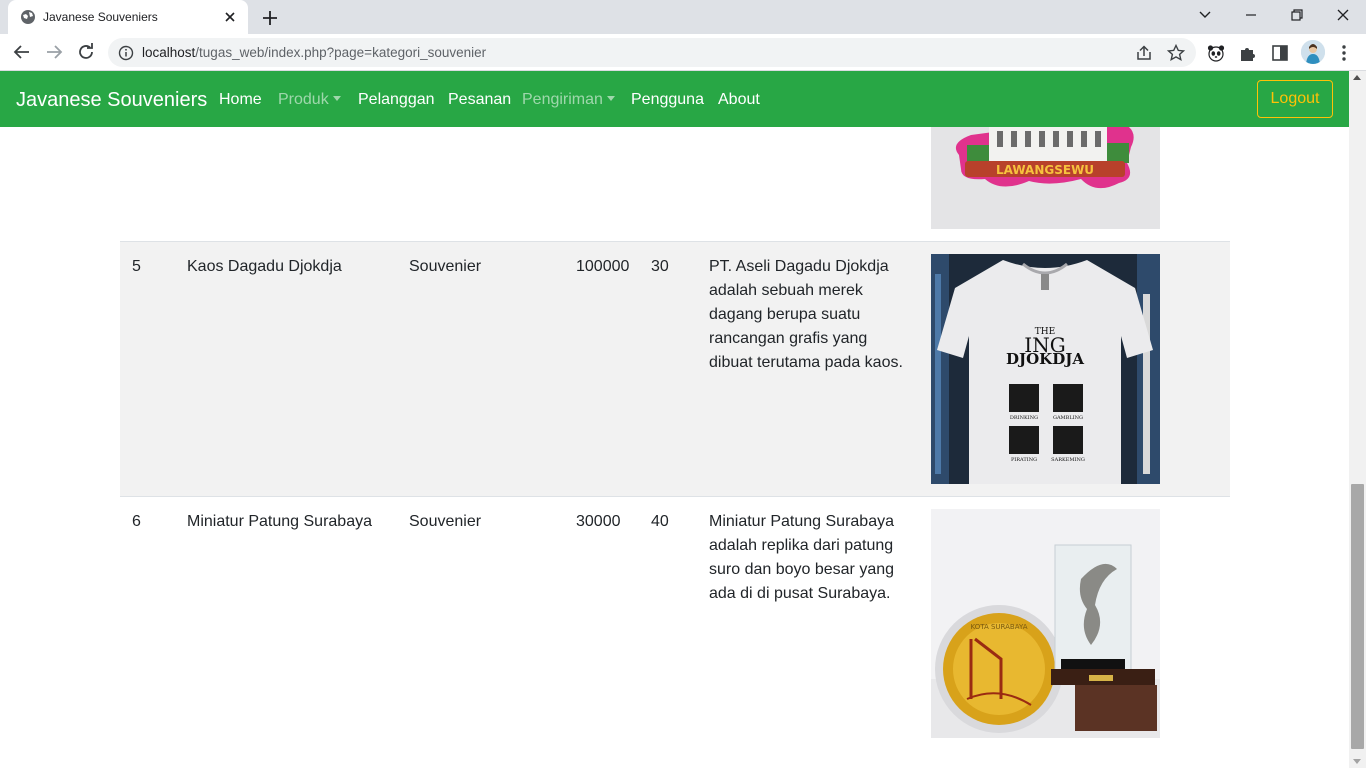  What do you see at coordinates (739, 100) in the screenshot?
I see `nav-about: About` at bounding box center [739, 100].